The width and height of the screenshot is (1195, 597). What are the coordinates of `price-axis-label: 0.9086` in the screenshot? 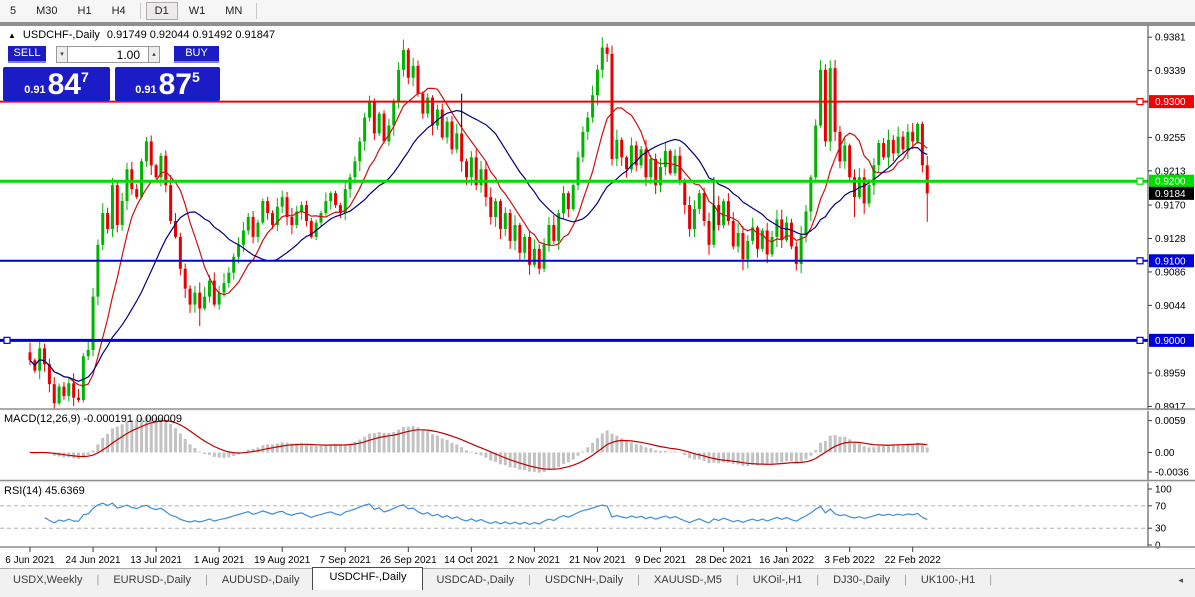 It's located at (1170, 272).